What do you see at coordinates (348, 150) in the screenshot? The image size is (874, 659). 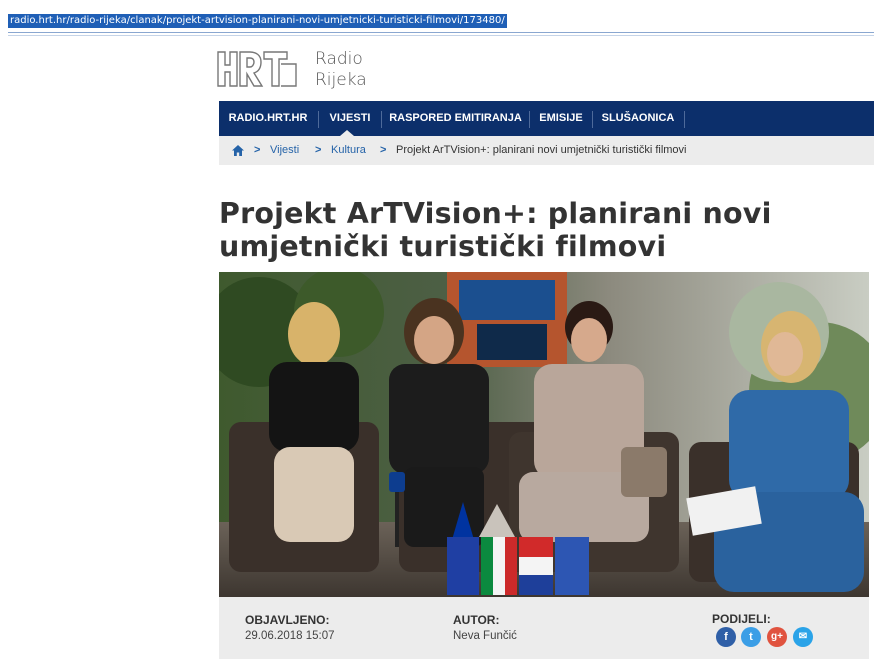 I see `breadcrumb-item-kultura: Kultura` at bounding box center [348, 150].